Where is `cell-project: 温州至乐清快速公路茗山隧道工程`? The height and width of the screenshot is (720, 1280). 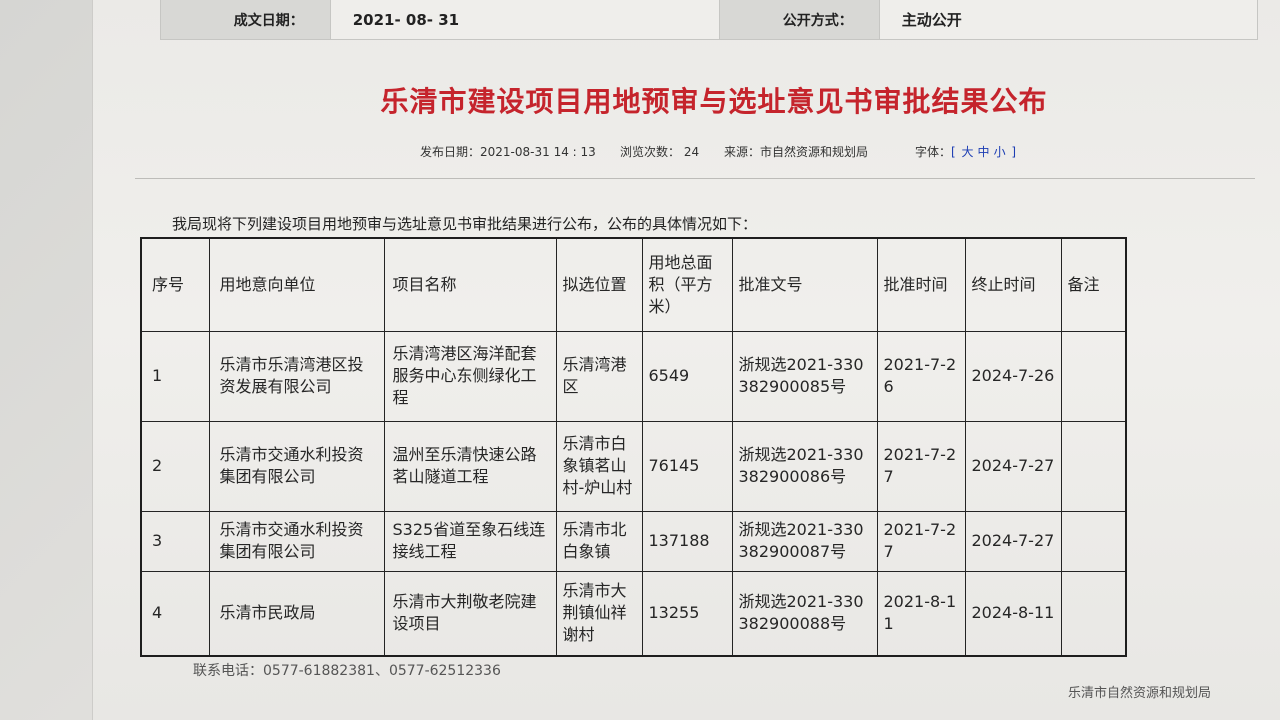
cell-project: 温州至乐清快速公路茗山隧道工程 is located at coordinates (470, 466).